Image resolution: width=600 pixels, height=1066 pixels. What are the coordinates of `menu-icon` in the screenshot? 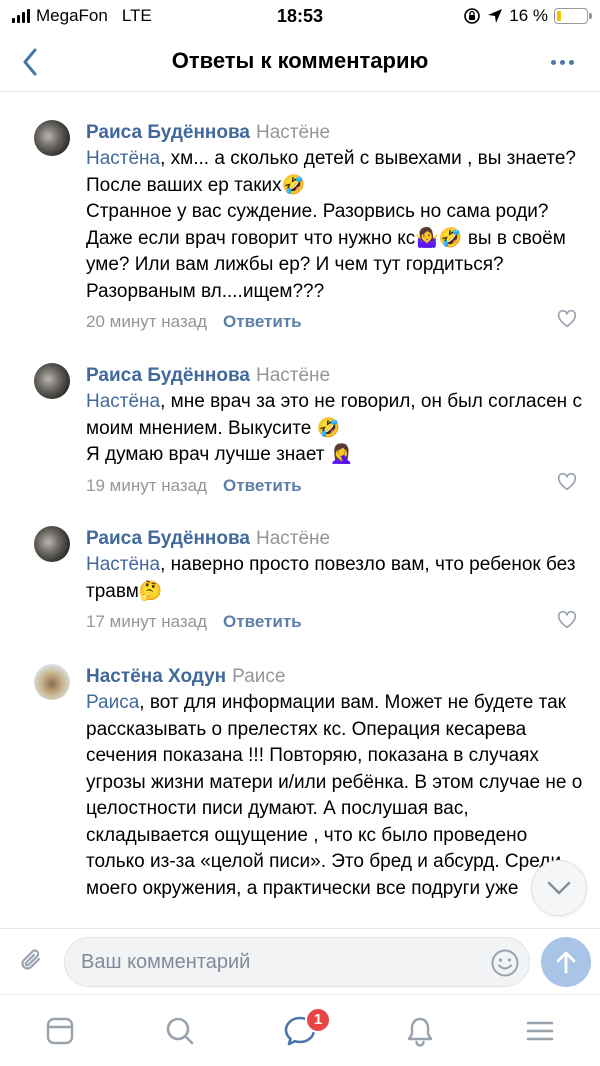 It's located at (540, 1031).